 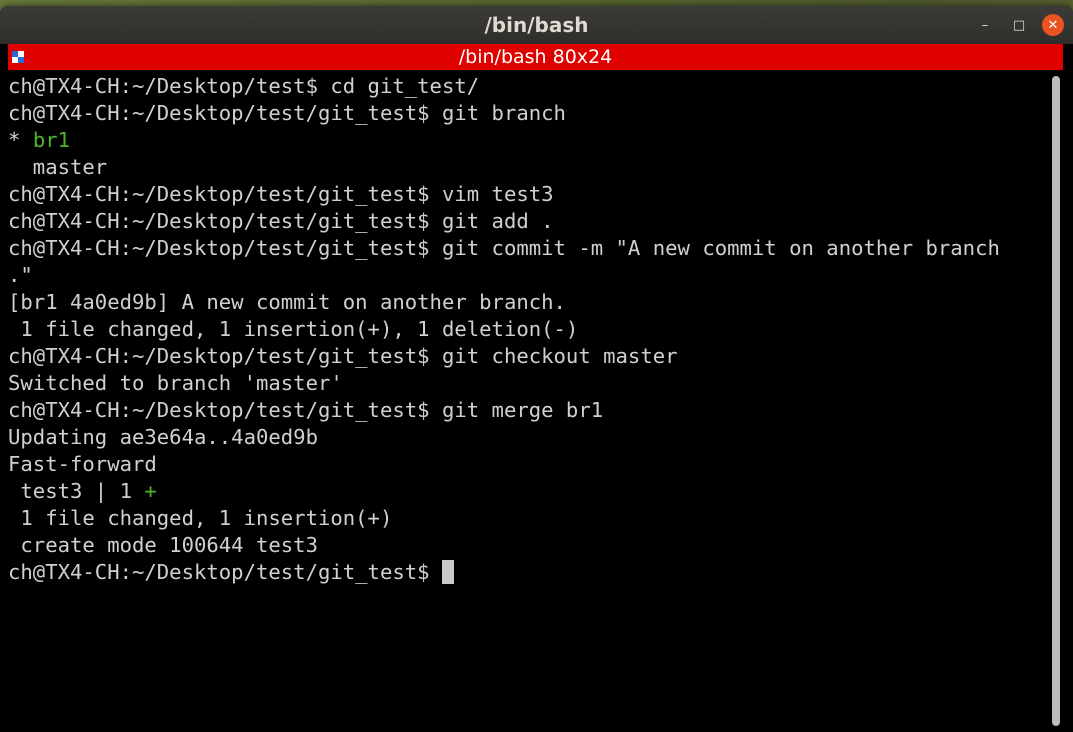 What do you see at coordinates (447, 572) in the screenshot?
I see `text-cursor` at bounding box center [447, 572].